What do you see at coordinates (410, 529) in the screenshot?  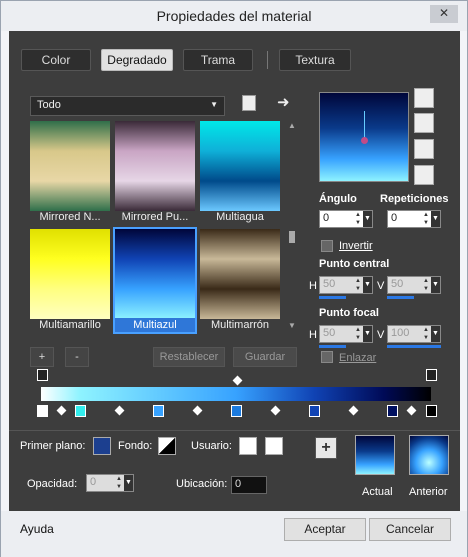 I see `cancel-button: Cancelar` at bounding box center [410, 529].